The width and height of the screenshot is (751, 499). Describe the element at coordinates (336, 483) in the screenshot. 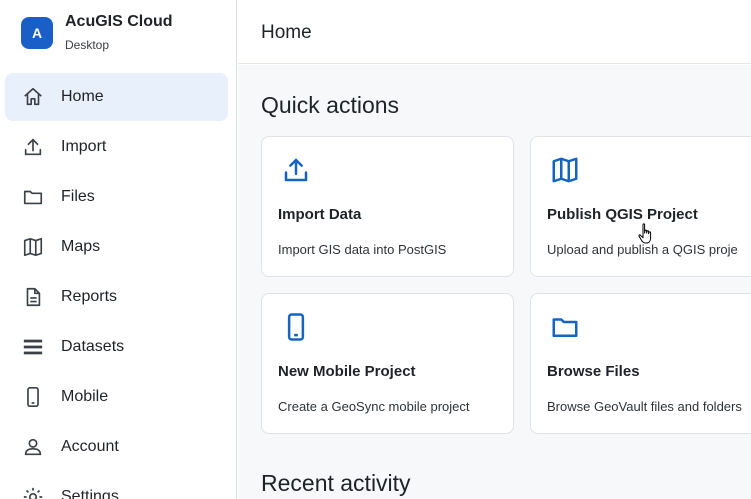

I see `recent-activity-heading: Recent activity` at that location.